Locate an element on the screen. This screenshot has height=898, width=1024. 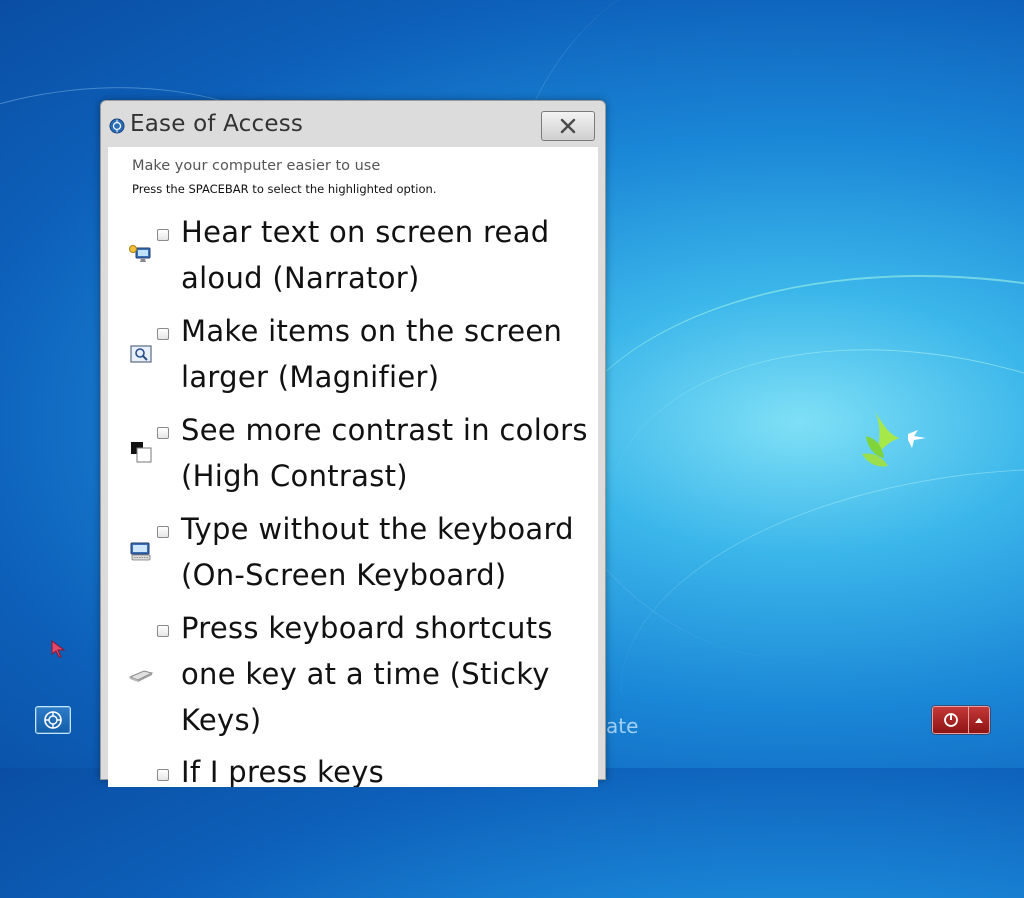
mouse-cursor-icon is located at coordinates (58, 649).